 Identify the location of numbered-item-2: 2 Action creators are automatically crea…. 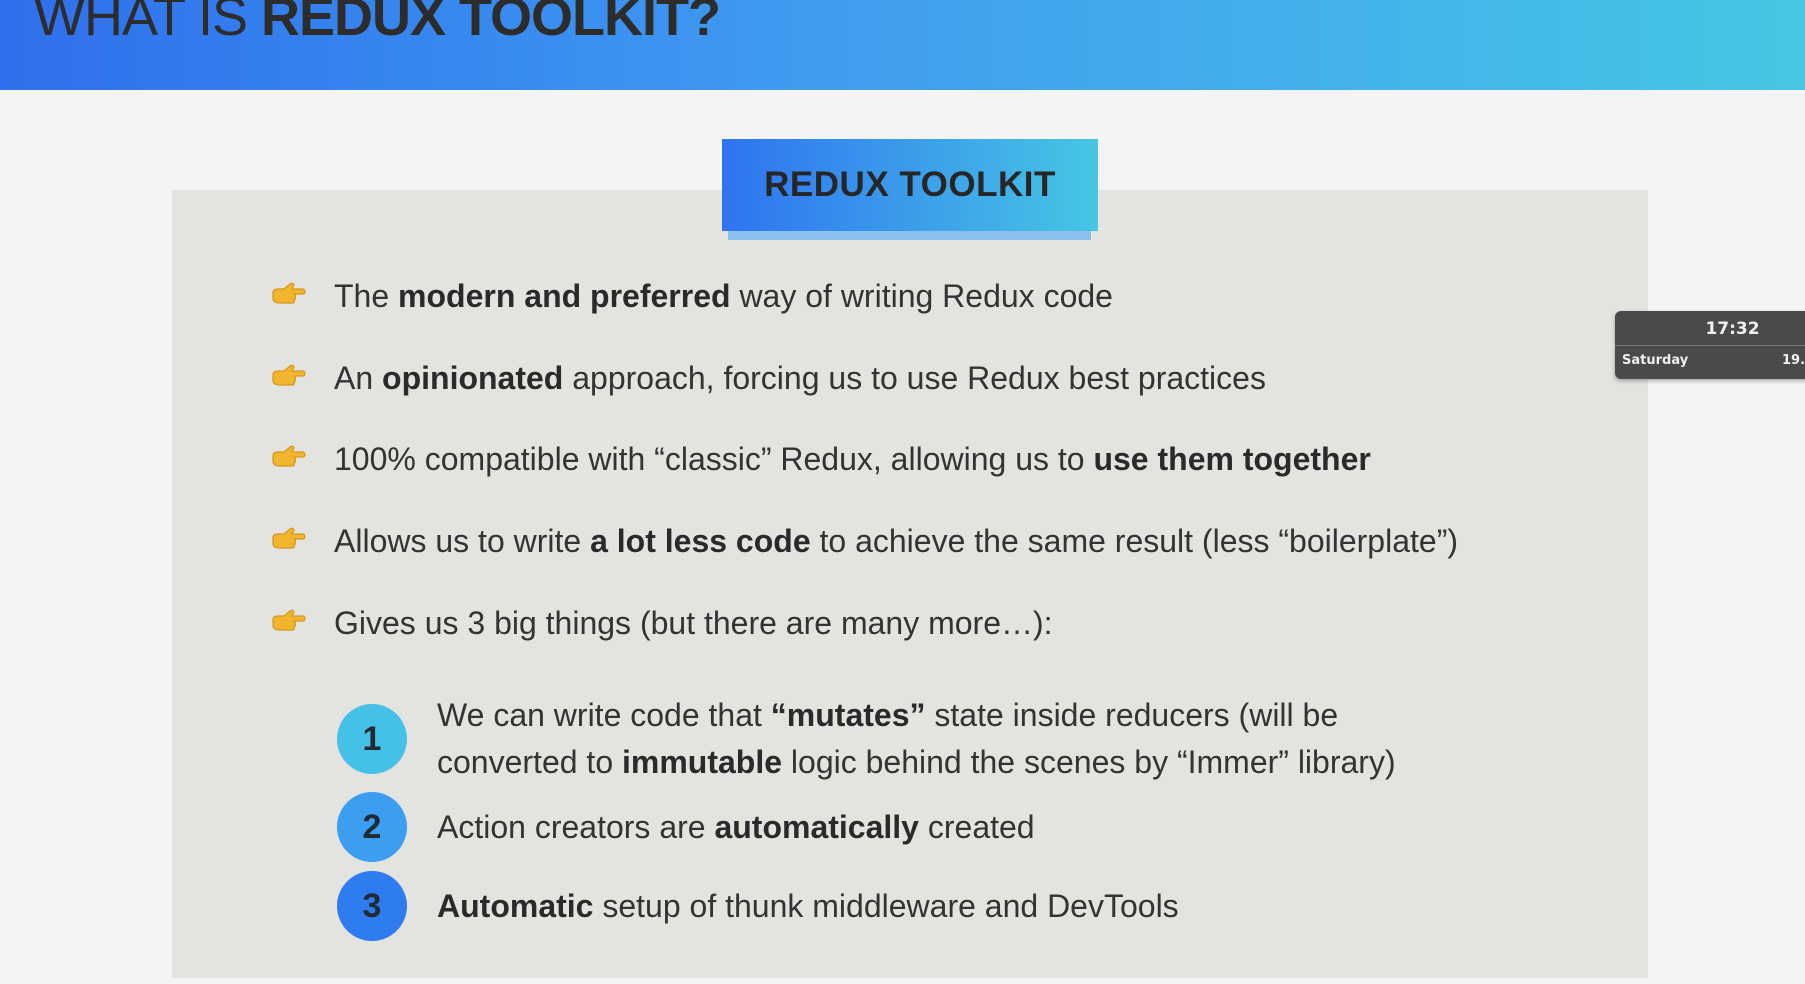
(686, 827).